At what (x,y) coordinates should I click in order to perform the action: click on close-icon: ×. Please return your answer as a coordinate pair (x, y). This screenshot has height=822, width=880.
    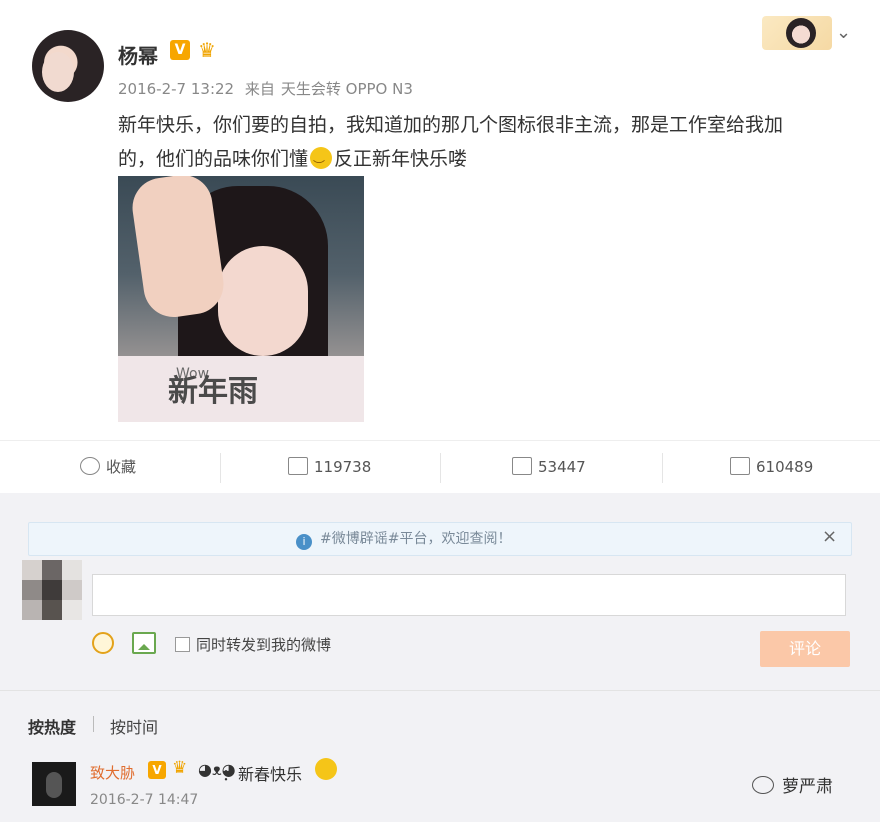
    Looking at the image, I should click on (829, 536).